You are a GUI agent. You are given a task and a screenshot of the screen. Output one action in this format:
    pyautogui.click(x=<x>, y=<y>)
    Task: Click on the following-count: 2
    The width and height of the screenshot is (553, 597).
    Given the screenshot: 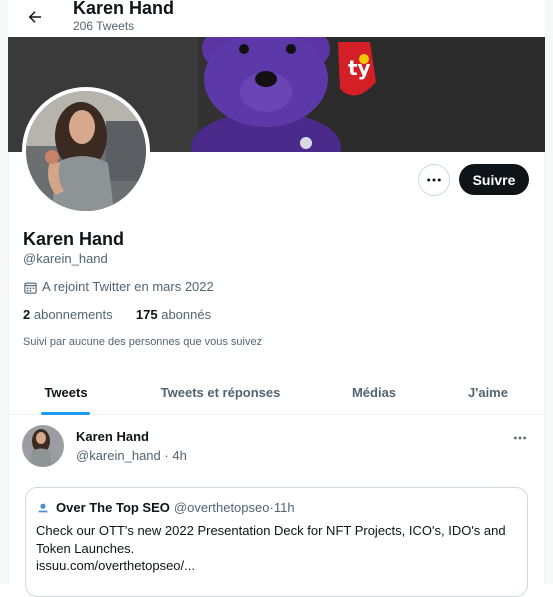 What is the action you would take?
    pyautogui.click(x=27, y=314)
    